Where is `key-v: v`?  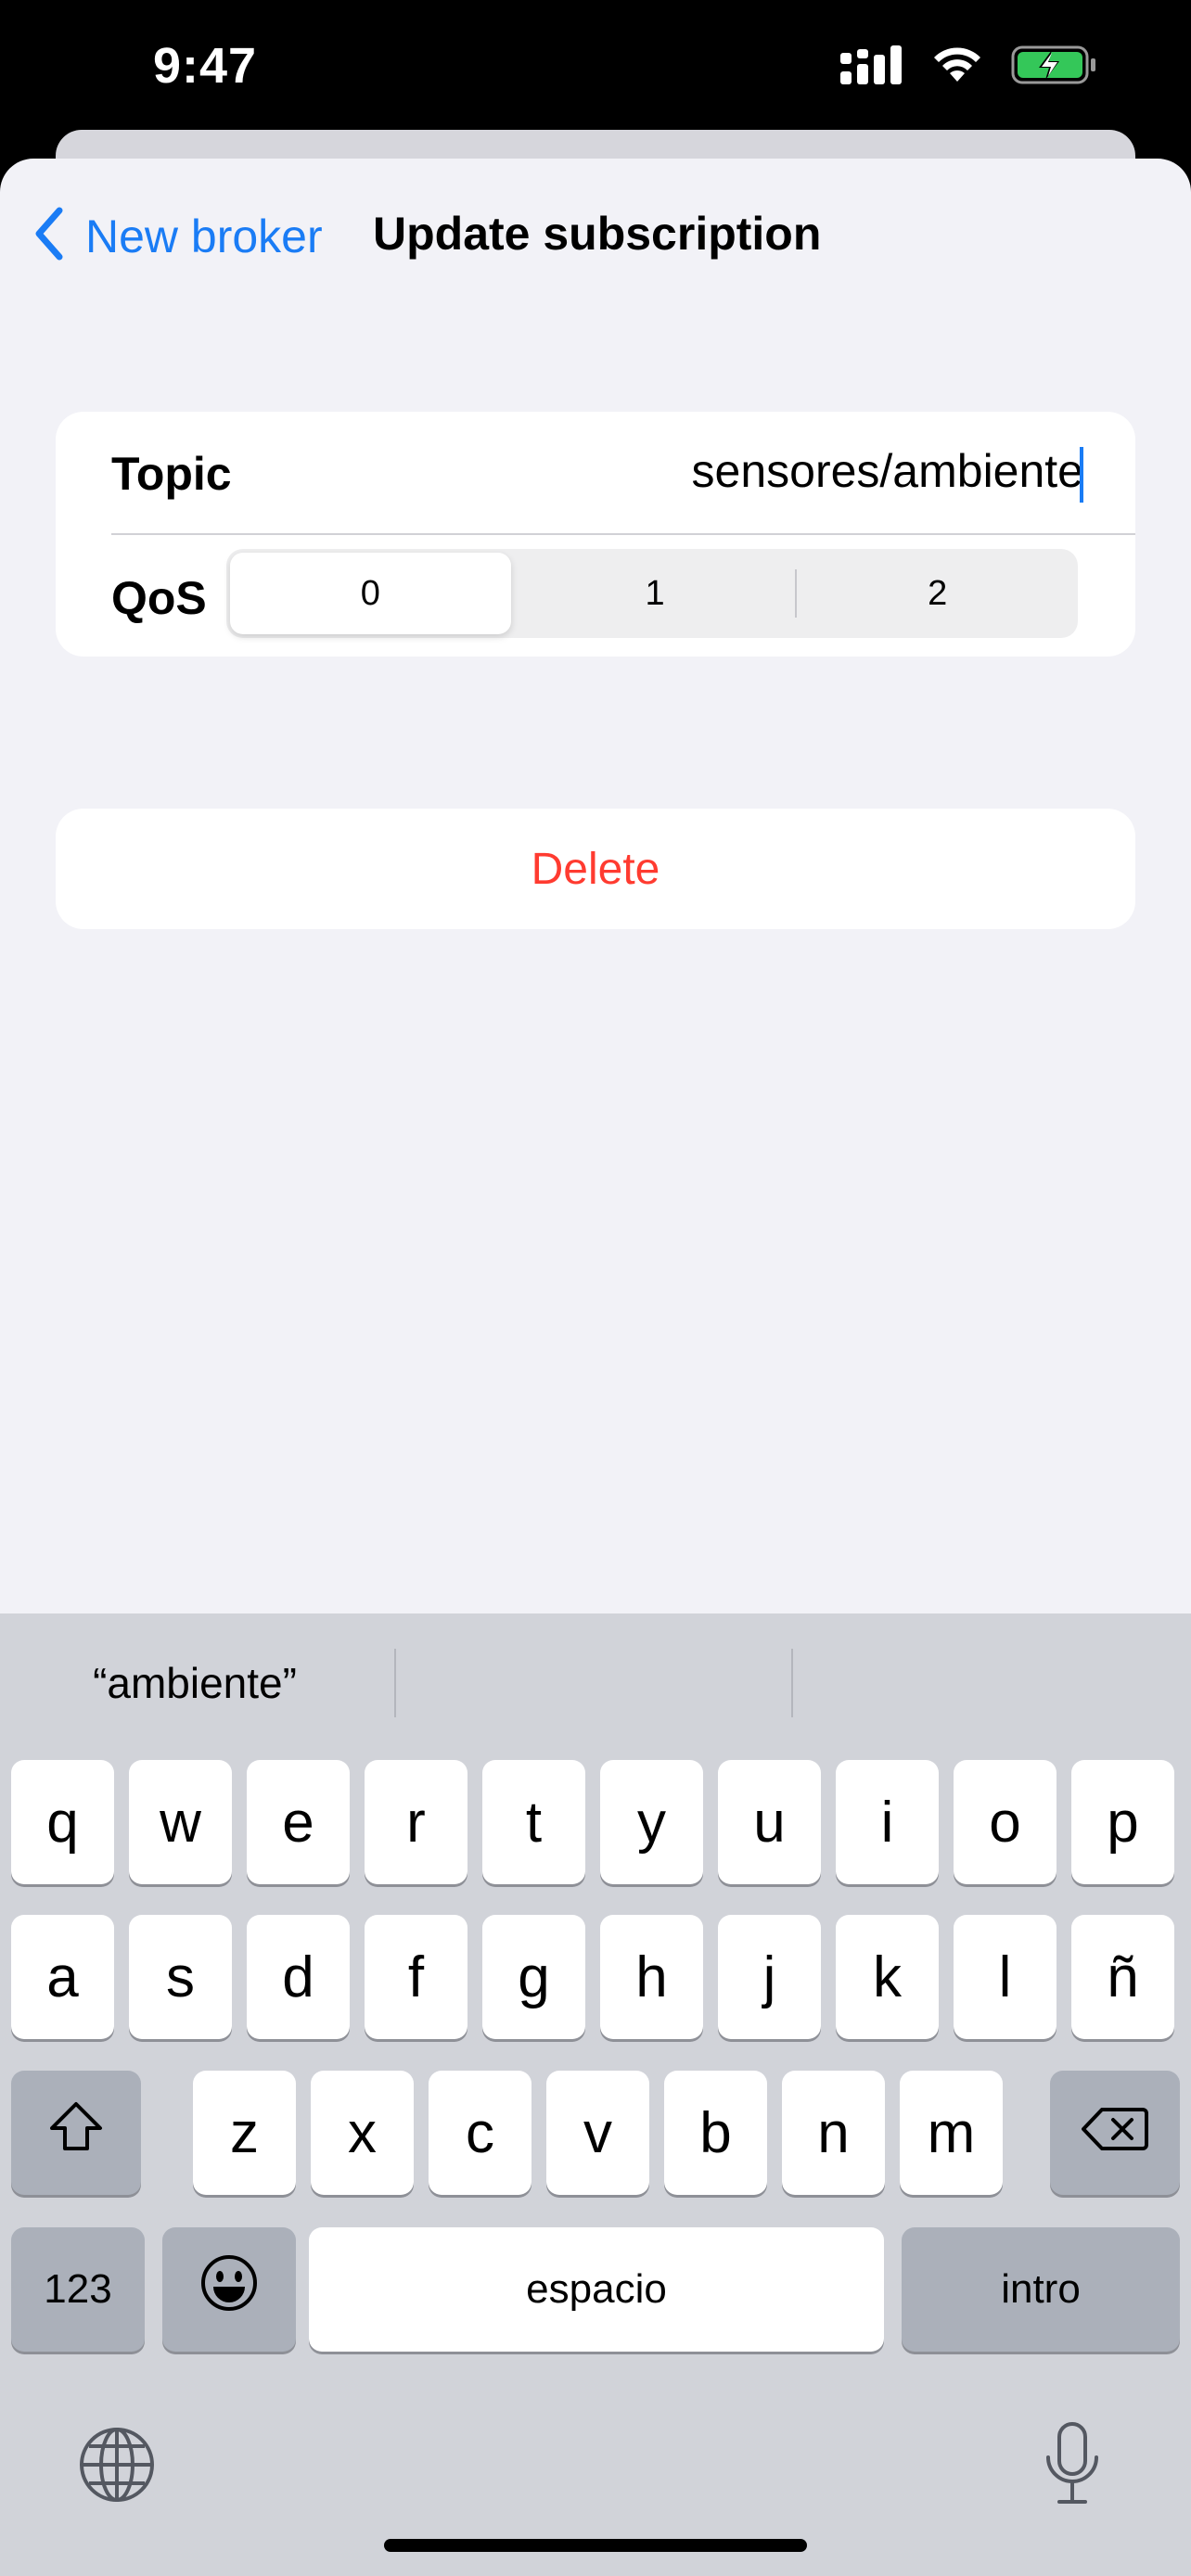 key-v: v is located at coordinates (597, 2133).